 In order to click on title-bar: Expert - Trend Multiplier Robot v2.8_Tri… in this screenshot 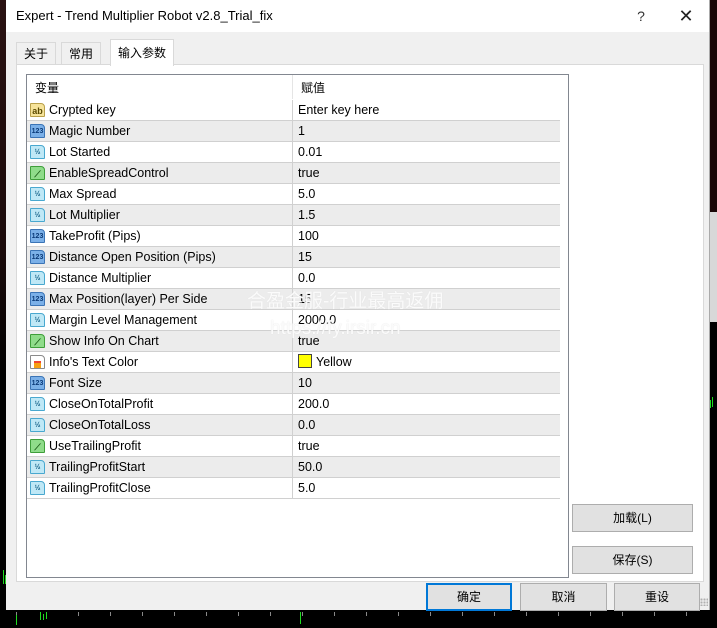, I will do `click(357, 16)`.